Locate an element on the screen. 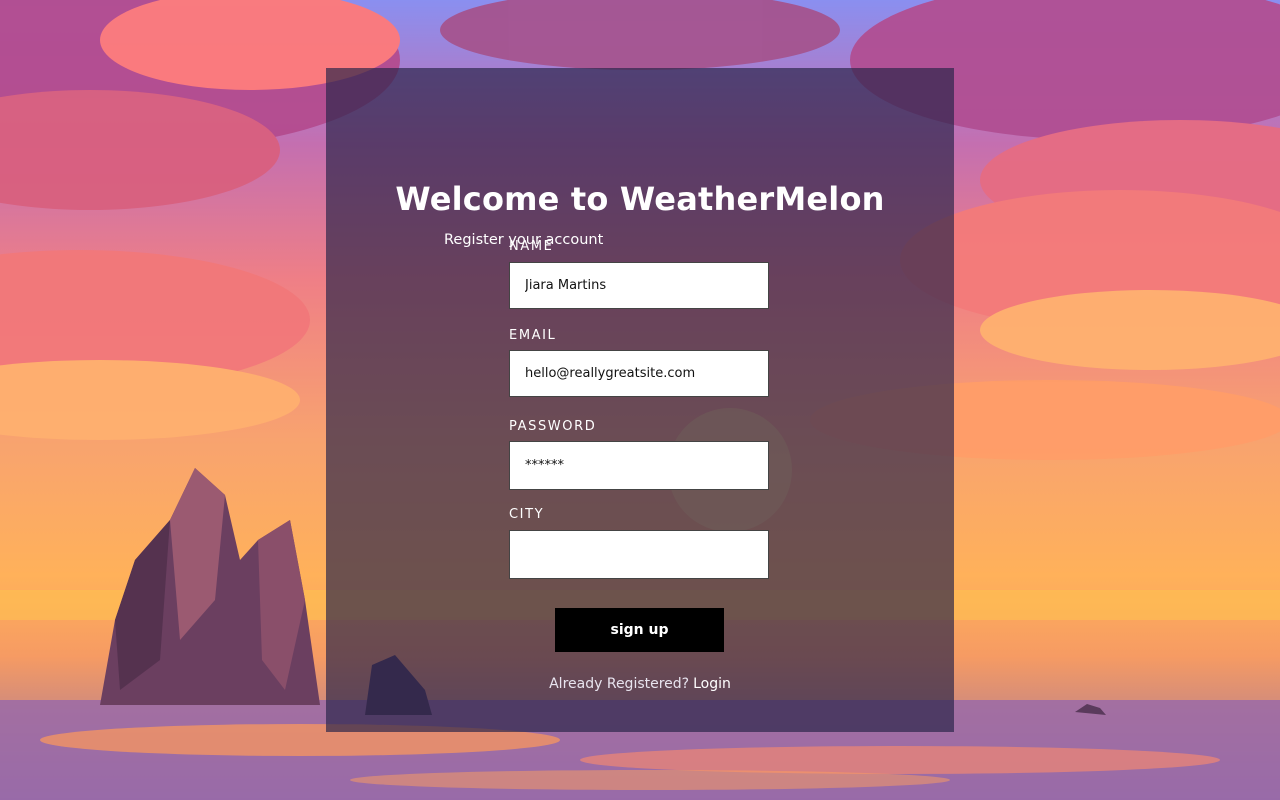 The image size is (1280, 800). already-registered-text: Already Registered? is located at coordinates (619, 684).